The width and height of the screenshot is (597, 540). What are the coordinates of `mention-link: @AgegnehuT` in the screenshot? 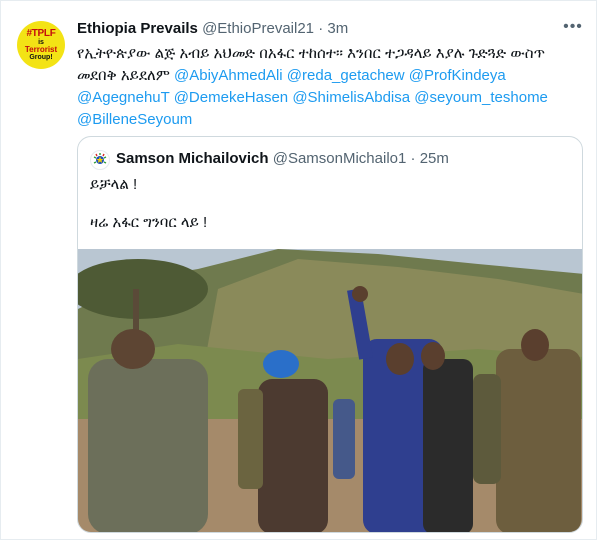 It's located at (123, 97).